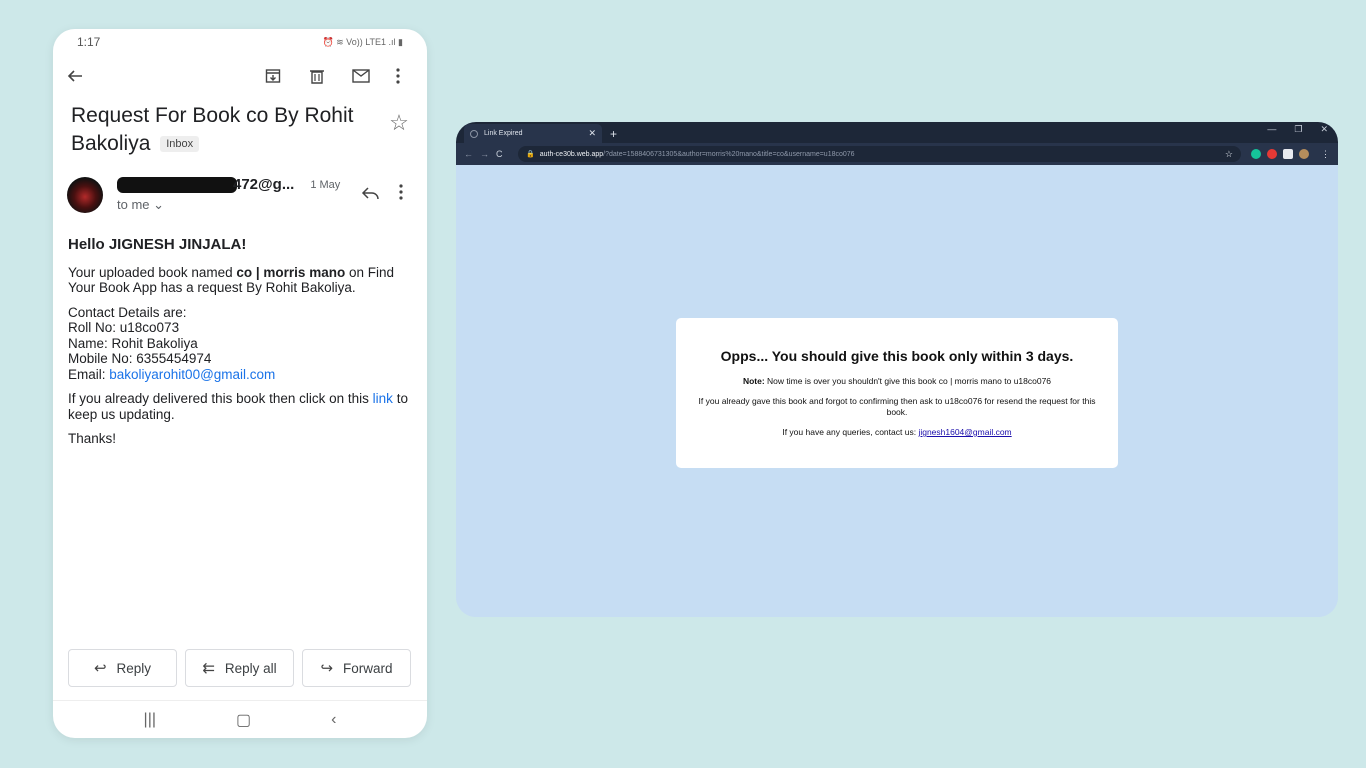  What do you see at coordinates (1271, 129) in the screenshot?
I see `minimize-icon: —` at bounding box center [1271, 129].